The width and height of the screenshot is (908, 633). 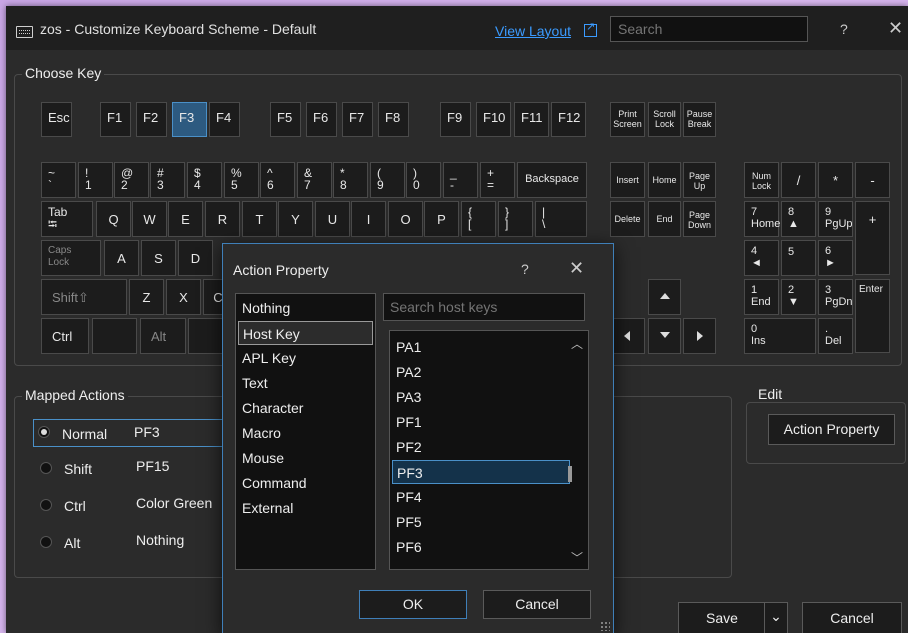 I want to click on host-key-item: PF2, so click(x=481, y=447).